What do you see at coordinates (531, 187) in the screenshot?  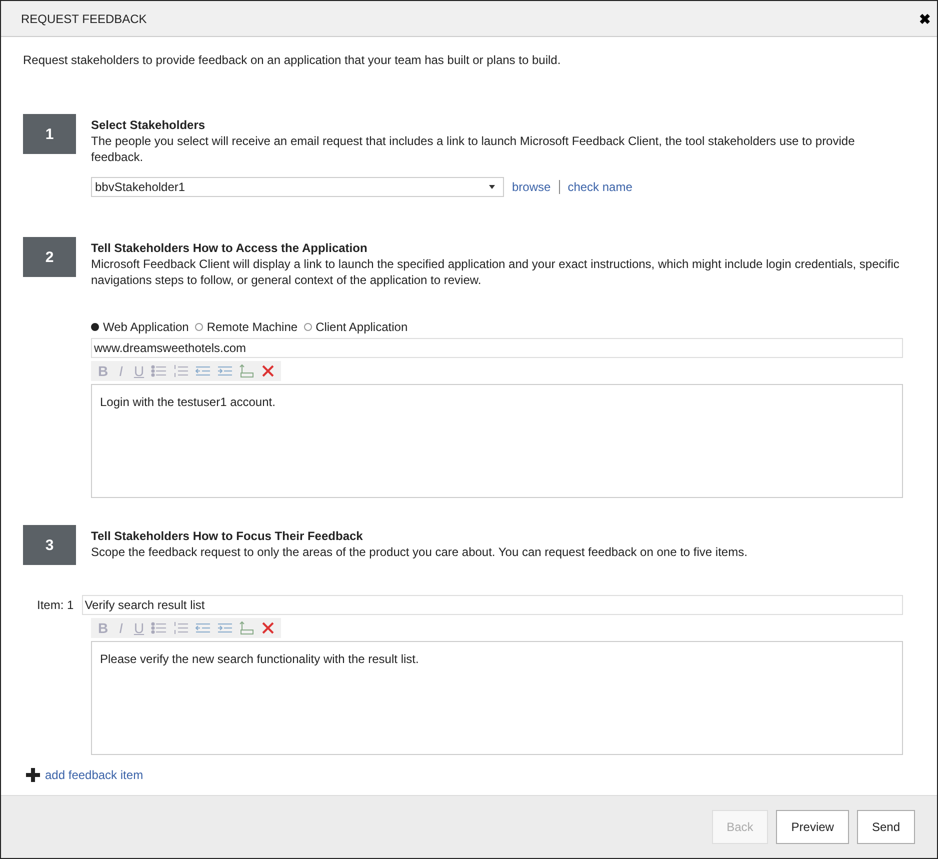 I see `browse-link: browse` at bounding box center [531, 187].